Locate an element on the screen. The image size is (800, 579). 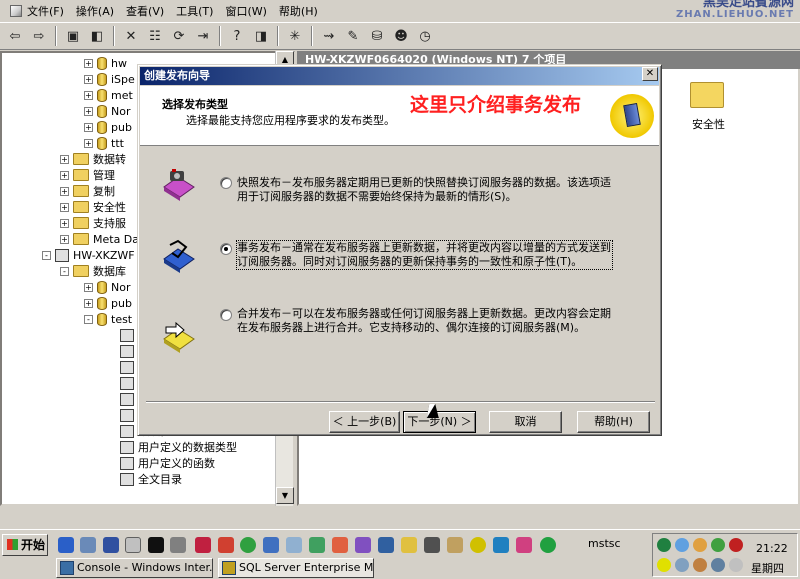
security-label: 安全性 is located at coordinates (708, 124).